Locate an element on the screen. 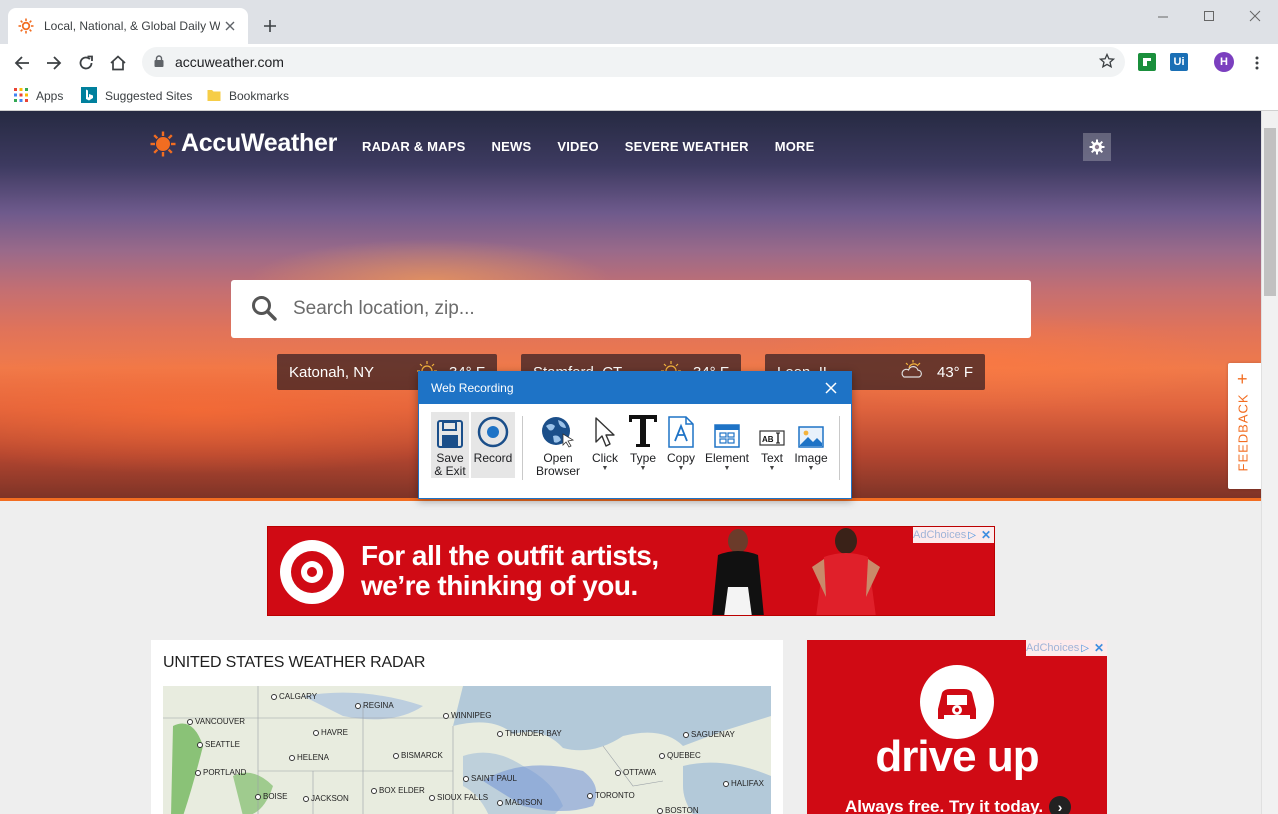  click-button: Click ▼ is located at coordinates (605, 447).